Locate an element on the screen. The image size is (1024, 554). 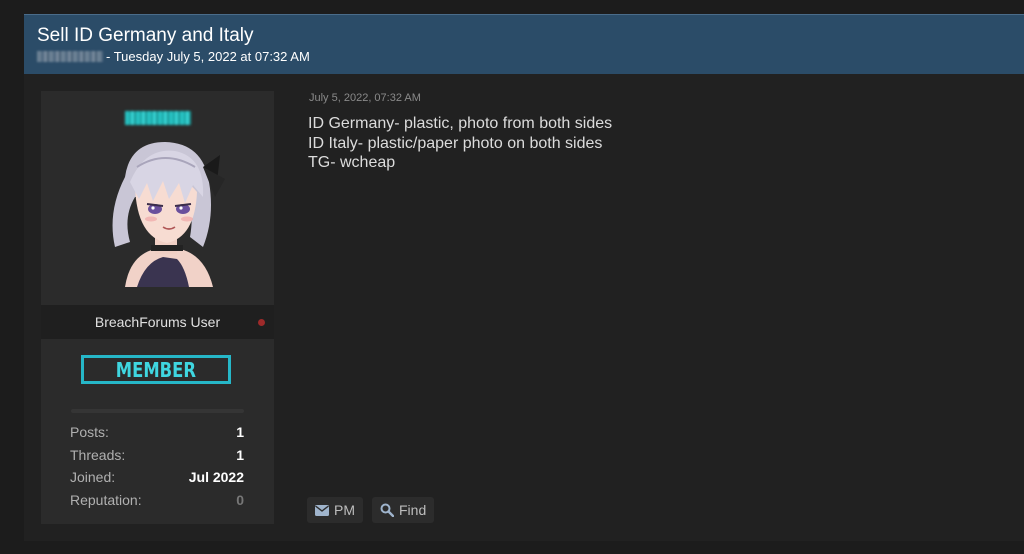
member-badge: MEMBER is located at coordinates (156, 369).